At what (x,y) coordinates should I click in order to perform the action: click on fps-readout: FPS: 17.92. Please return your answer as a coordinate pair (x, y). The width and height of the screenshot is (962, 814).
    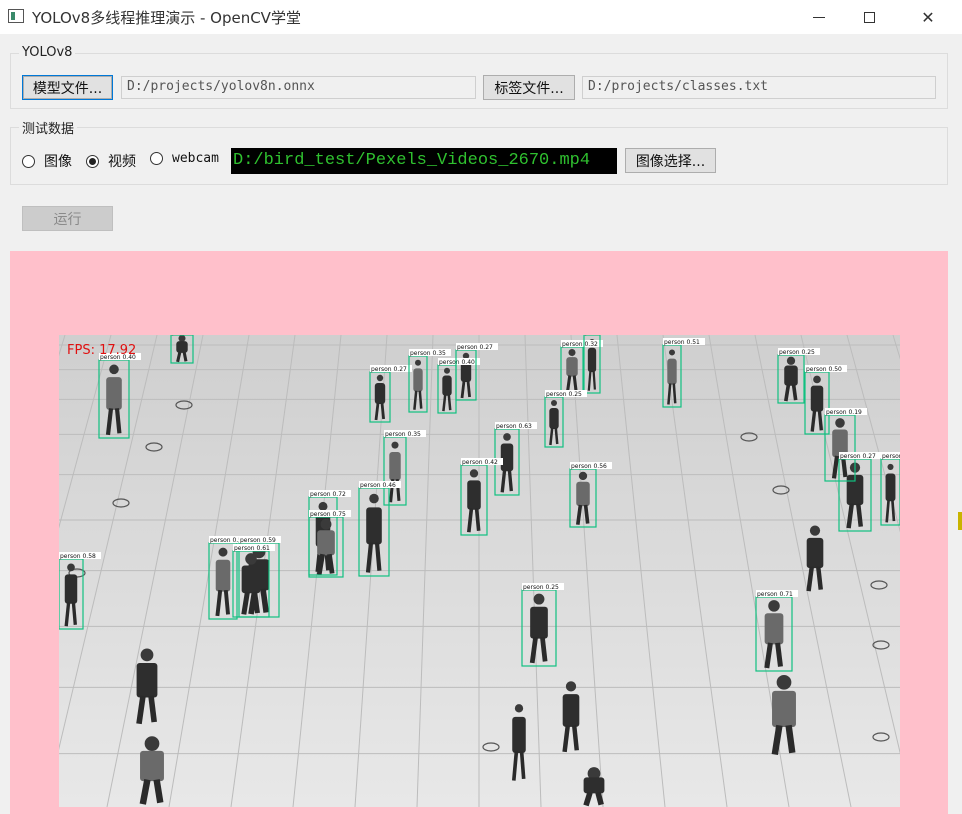
    Looking at the image, I should click on (102, 350).